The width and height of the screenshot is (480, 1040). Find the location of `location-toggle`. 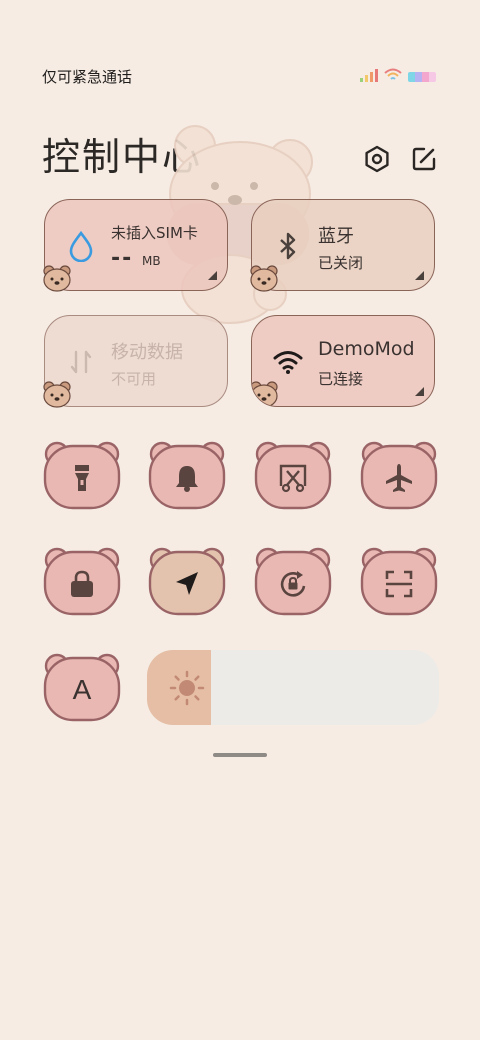

location-toggle is located at coordinates (187, 582).